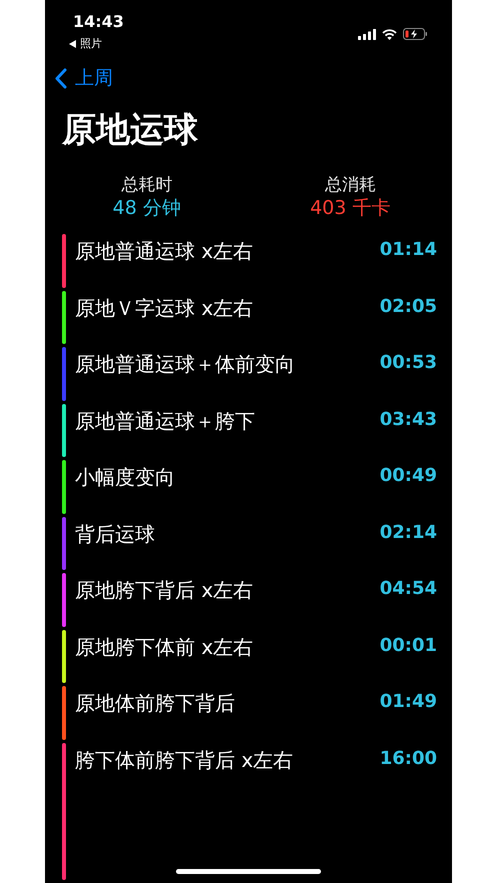 The width and height of the screenshot is (497, 883). I want to click on drill-duration: 04:54, so click(408, 589).